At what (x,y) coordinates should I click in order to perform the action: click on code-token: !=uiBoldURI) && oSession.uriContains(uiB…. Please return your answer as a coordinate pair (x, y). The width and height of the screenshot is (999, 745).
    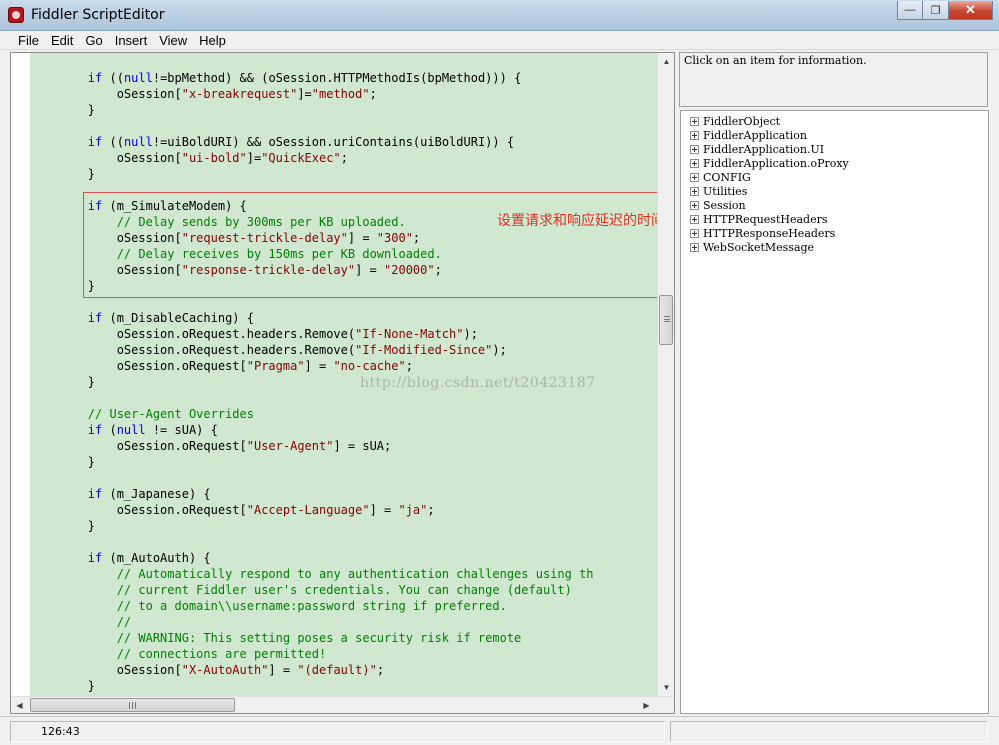
    Looking at the image, I should click on (333, 142).